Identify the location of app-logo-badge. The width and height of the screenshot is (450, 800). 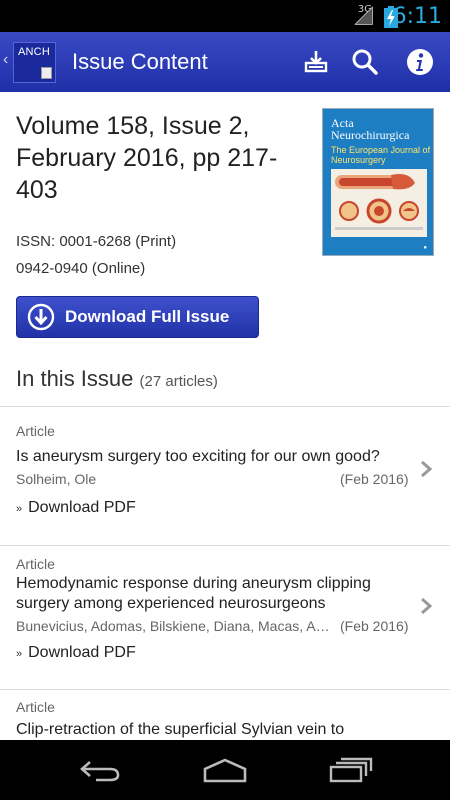
(46, 73).